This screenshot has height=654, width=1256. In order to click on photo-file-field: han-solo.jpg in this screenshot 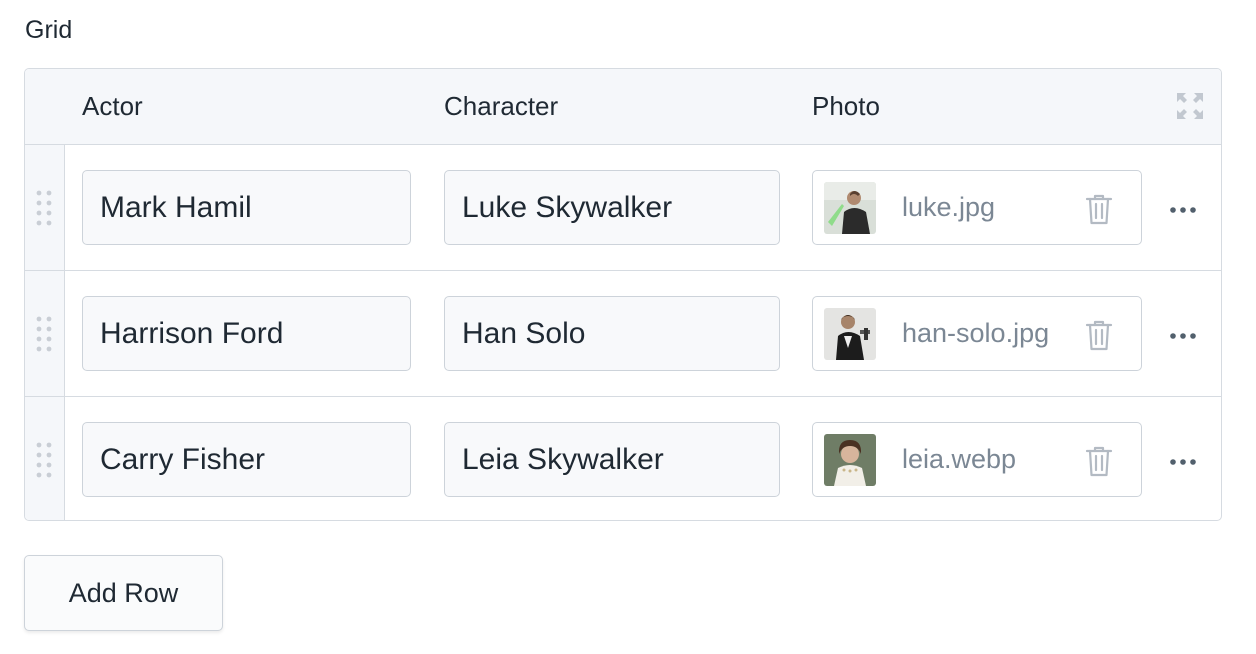, I will do `click(977, 333)`.